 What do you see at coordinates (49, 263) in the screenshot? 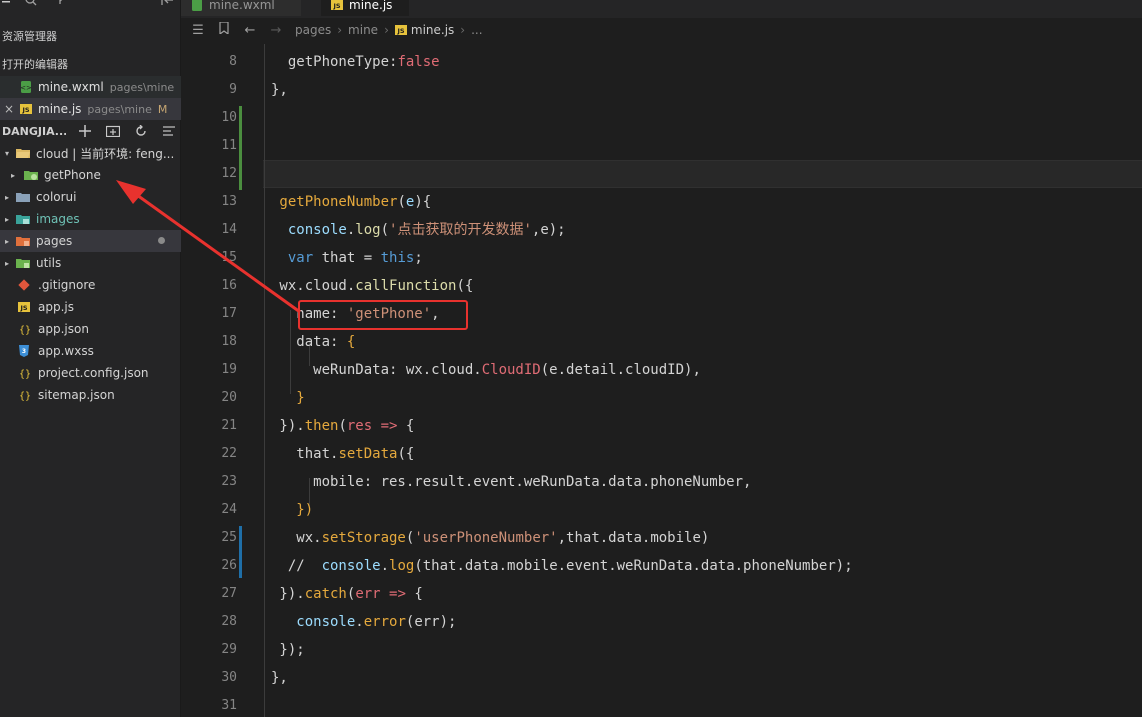
I see `tree-item-label: utils` at bounding box center [49, 263].